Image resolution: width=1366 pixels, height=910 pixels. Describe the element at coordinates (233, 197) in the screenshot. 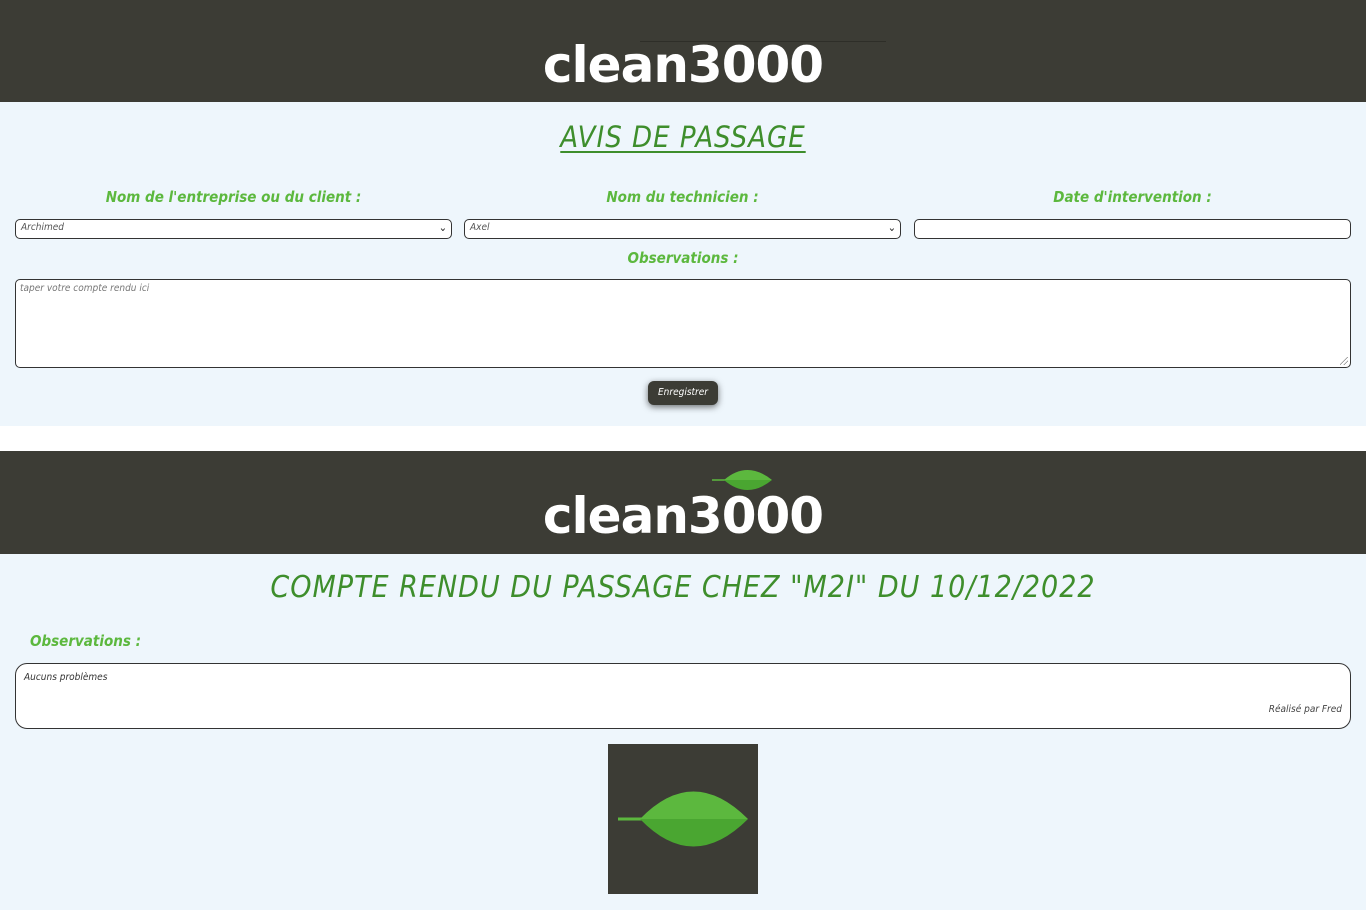

I see `client-label: Nom de l'entreprise ou du client :` at that location.